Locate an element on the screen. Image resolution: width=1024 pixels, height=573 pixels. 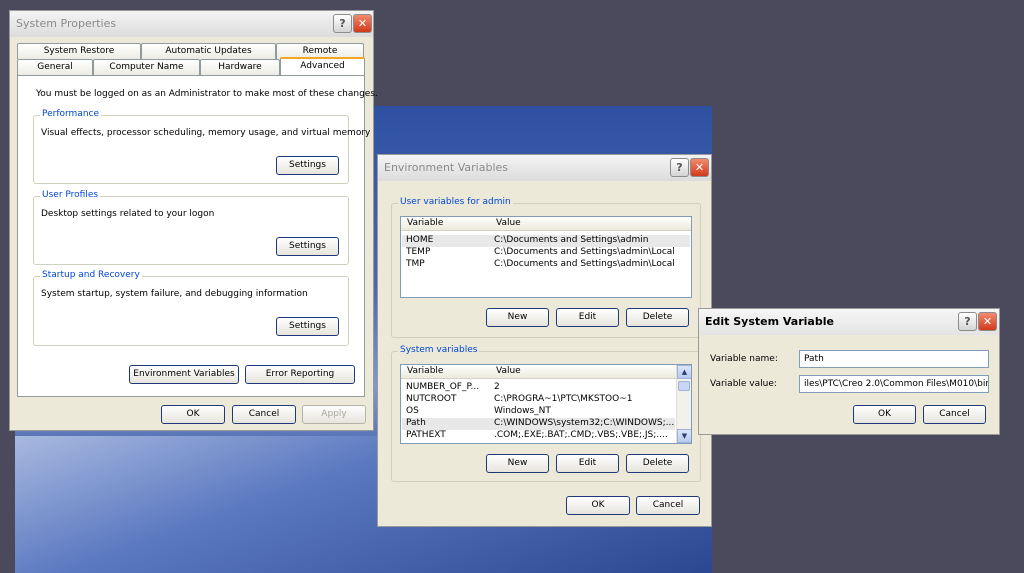
environment-variables-button: Environment Variables is located at coordinates (184, 374).